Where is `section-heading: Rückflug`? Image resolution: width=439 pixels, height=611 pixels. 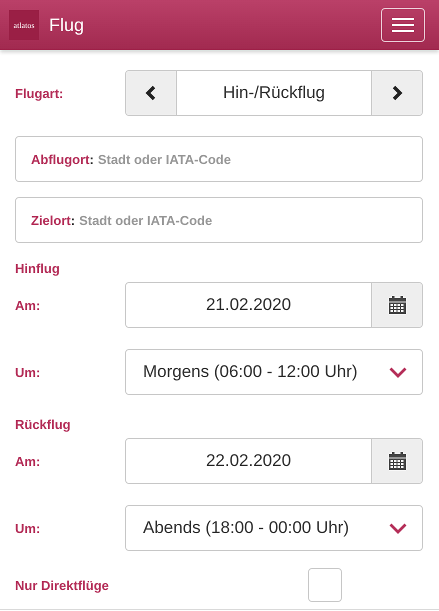 section-heading: Rückflug is located at coordinates (43, 424).